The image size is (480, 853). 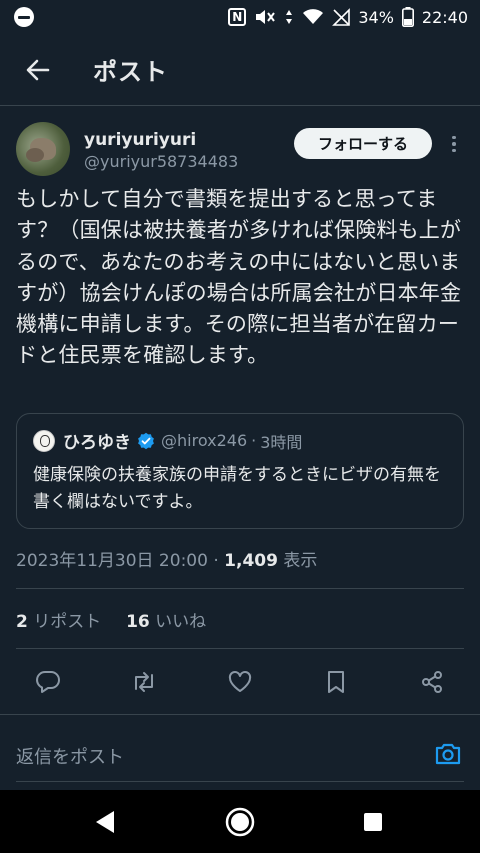 I want to click on author-names: yuriyuriyuri @yuriyur58734483, so click(x=161, y=150).